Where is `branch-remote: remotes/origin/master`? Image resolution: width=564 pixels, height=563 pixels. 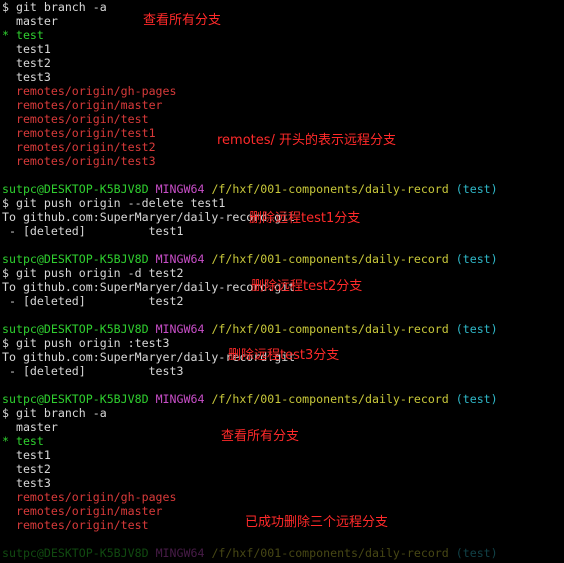 branch-remote: remotes/origin/master is located at coordinates (82, 105).